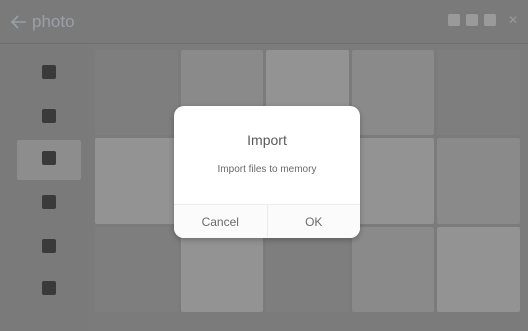 This screenshot has height=331, width=528. I want to click on back-arrow-svg, so click(18, 22).